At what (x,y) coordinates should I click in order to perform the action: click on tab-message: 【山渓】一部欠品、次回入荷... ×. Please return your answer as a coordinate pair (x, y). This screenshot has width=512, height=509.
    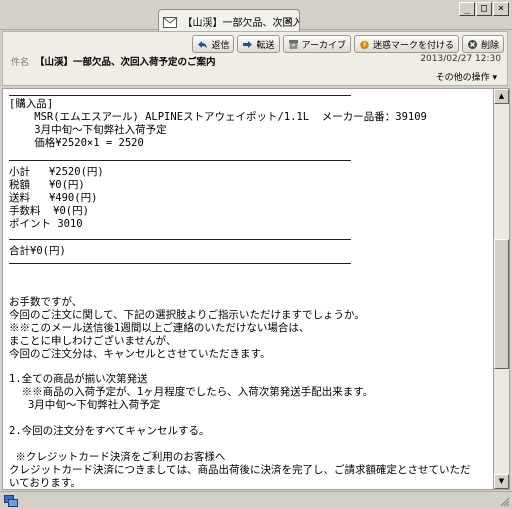
    Looking at the image, I should click on (229, 20).